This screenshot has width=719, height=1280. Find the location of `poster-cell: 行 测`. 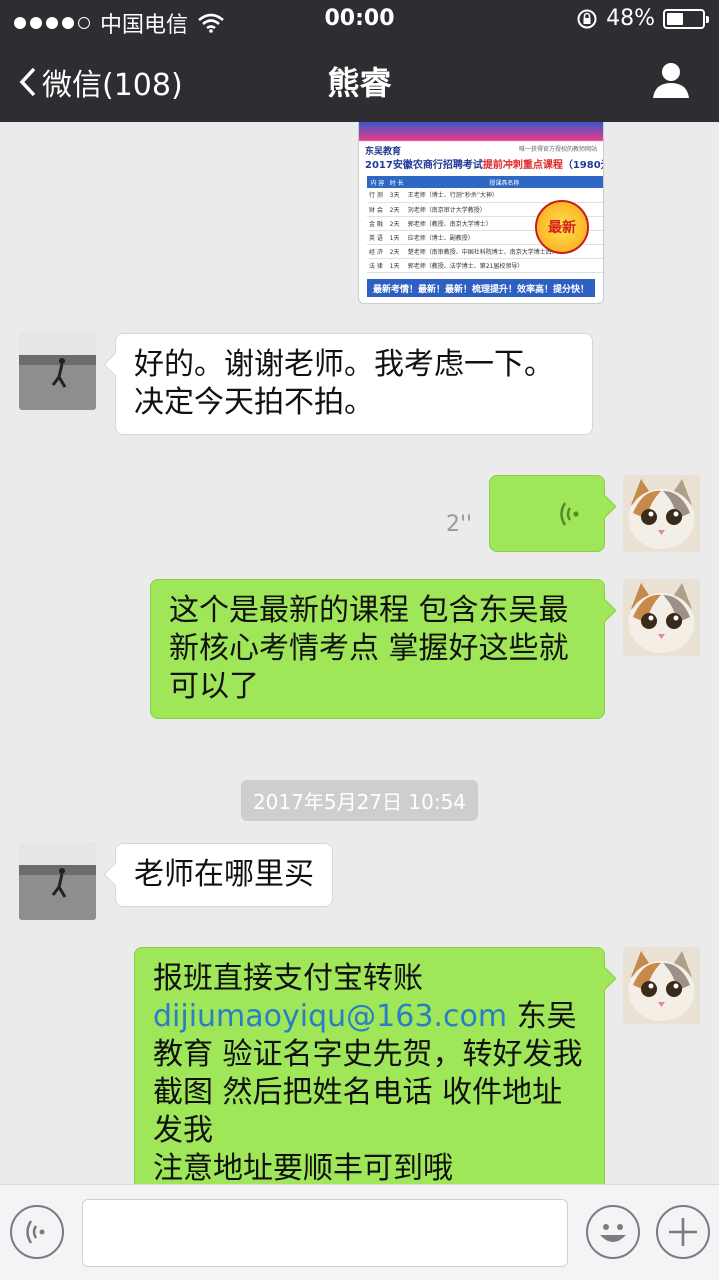

poster-cell: 行 测 is located at coordinates (377, 195).